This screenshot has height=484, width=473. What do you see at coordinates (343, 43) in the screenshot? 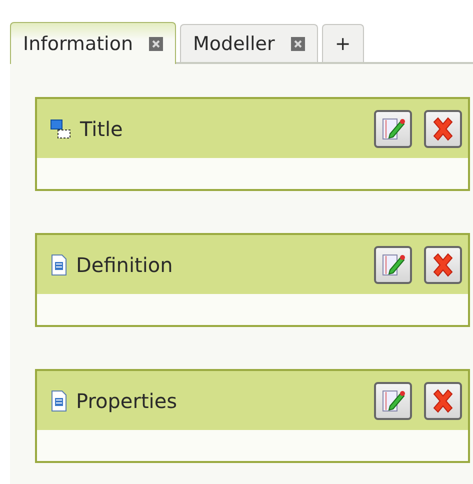
I see `tab: +` at bounding box center [343, 43].